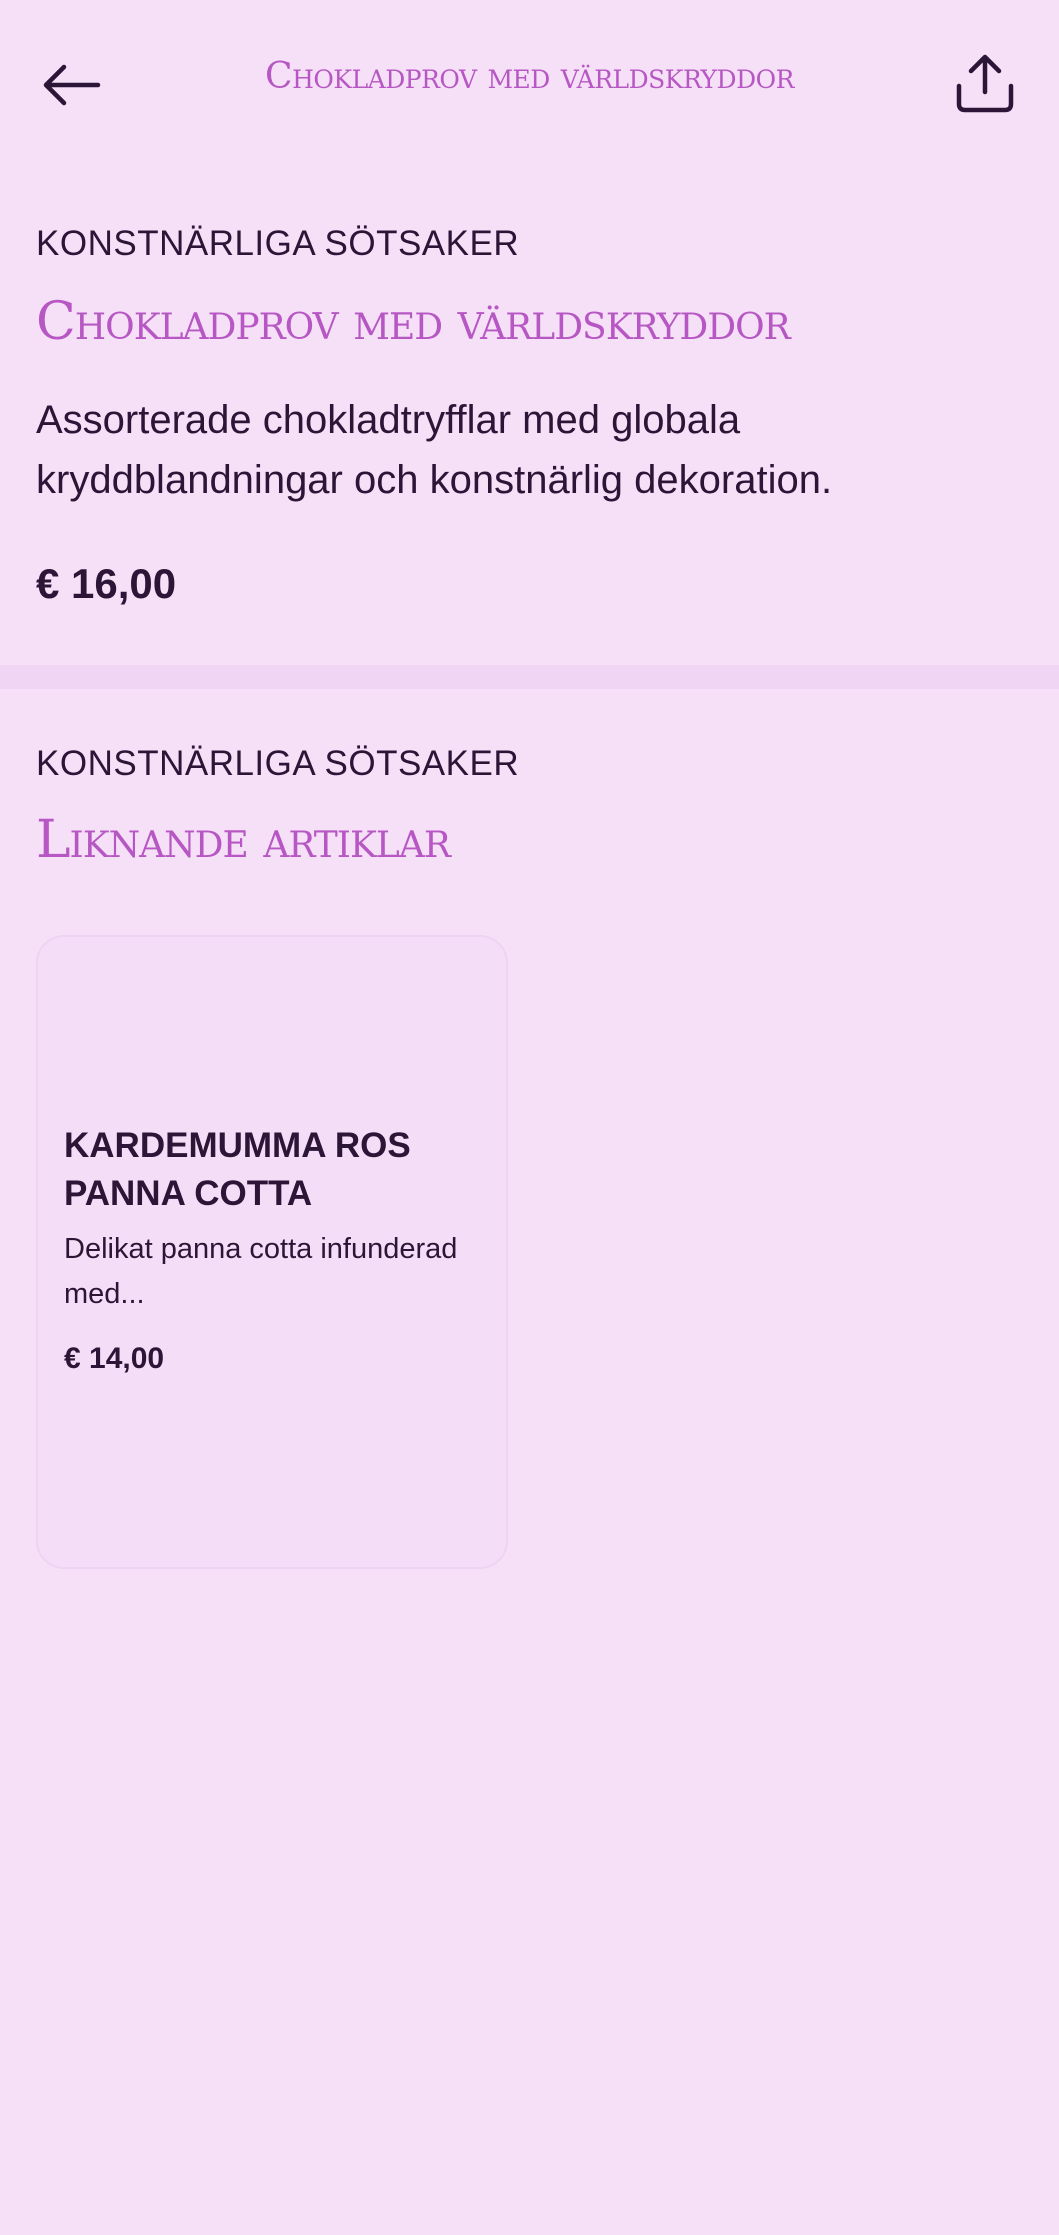 The image size is (1059, 2235). Describe the element at coordinates (413, 322) in the screenshot. I see `product-title: Chokladprov med världskryddor` at that location.